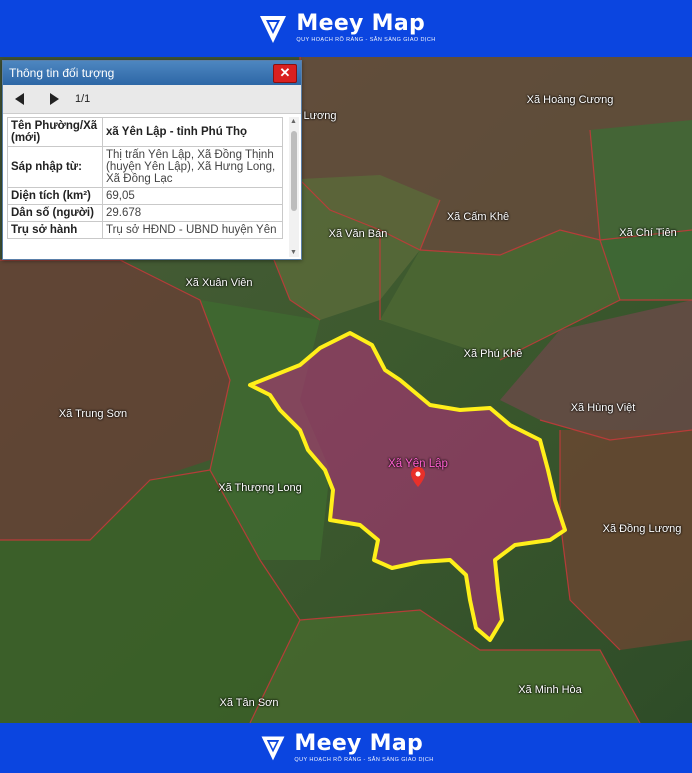  I want to click on table-row: Dân số (người) 29.678, so click(145, 213).